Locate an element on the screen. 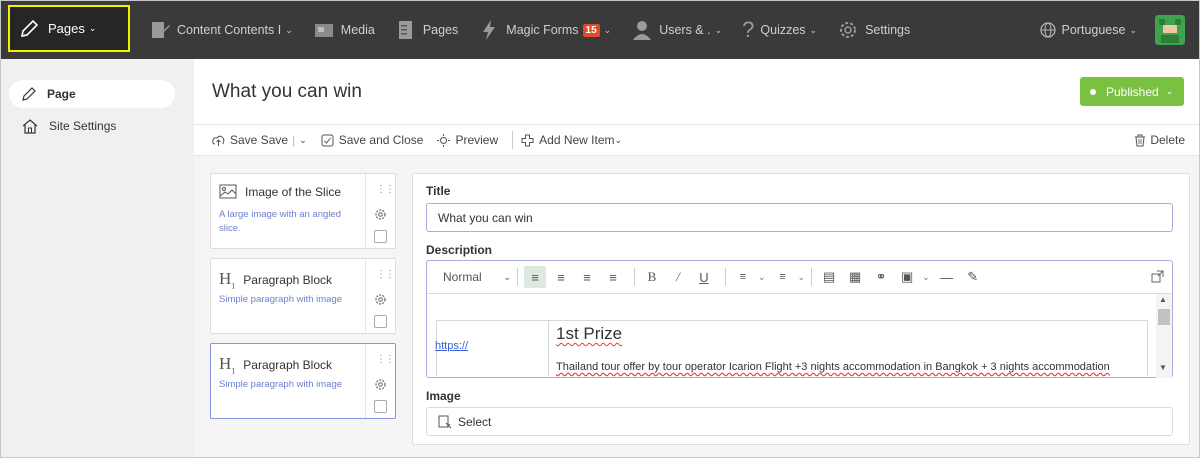 The height and width of the screenshot is (458, 1200). nav-magic-forms-label: Magic Forms is located at coordinates (542, 30).